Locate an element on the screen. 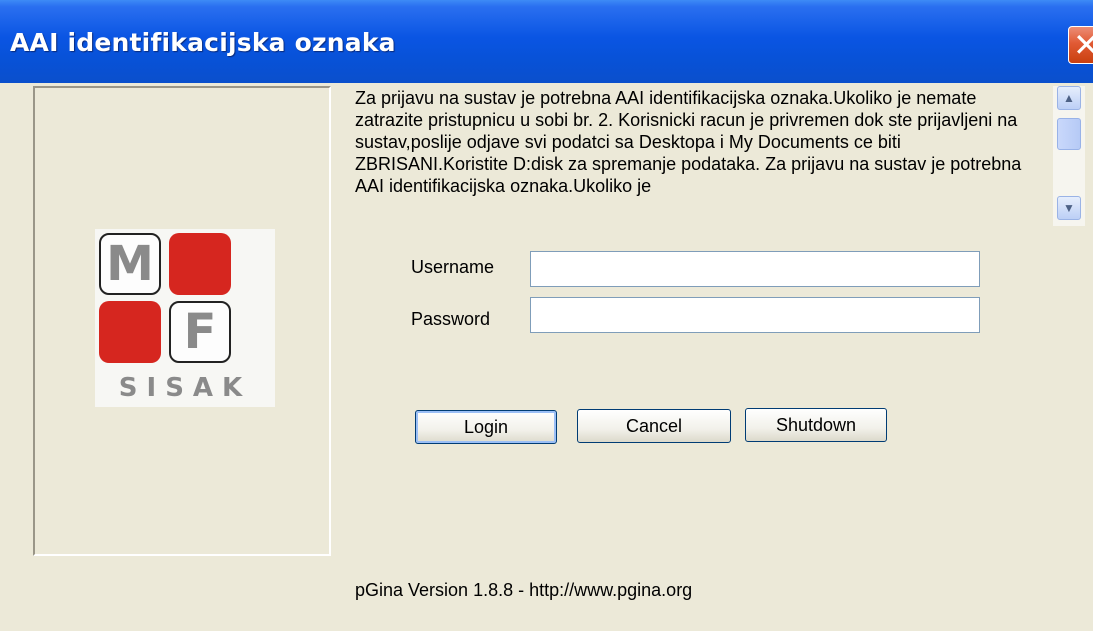 The image size is (1093, 631). title-bar: AAI identifikacijska oznaka ✕ is located at coordinates (546, 41).